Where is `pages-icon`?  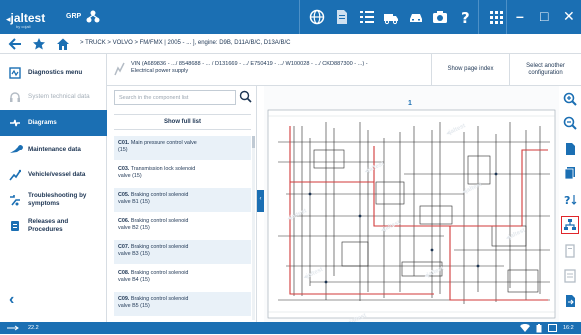
pages-icon is located at coordinates (570, 173).